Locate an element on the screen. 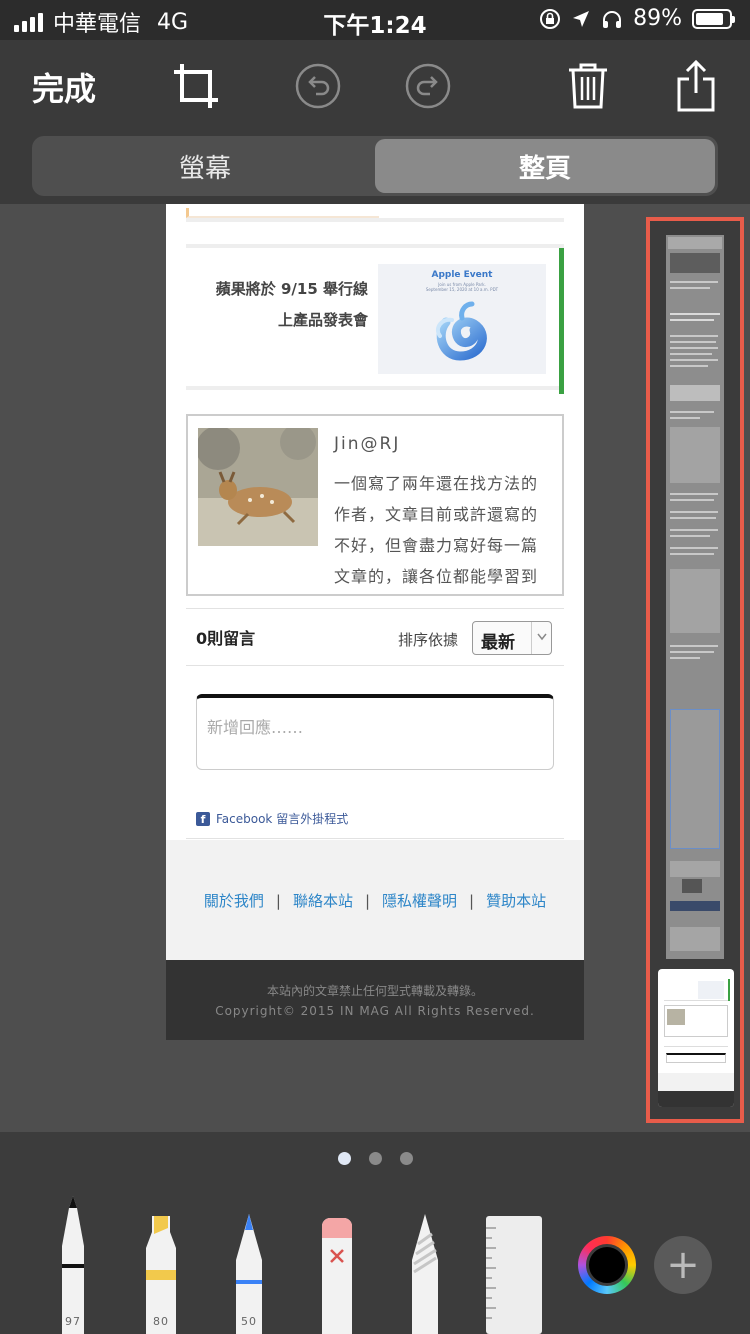  sort-select: 最新 is located at coordinates (512, 638).